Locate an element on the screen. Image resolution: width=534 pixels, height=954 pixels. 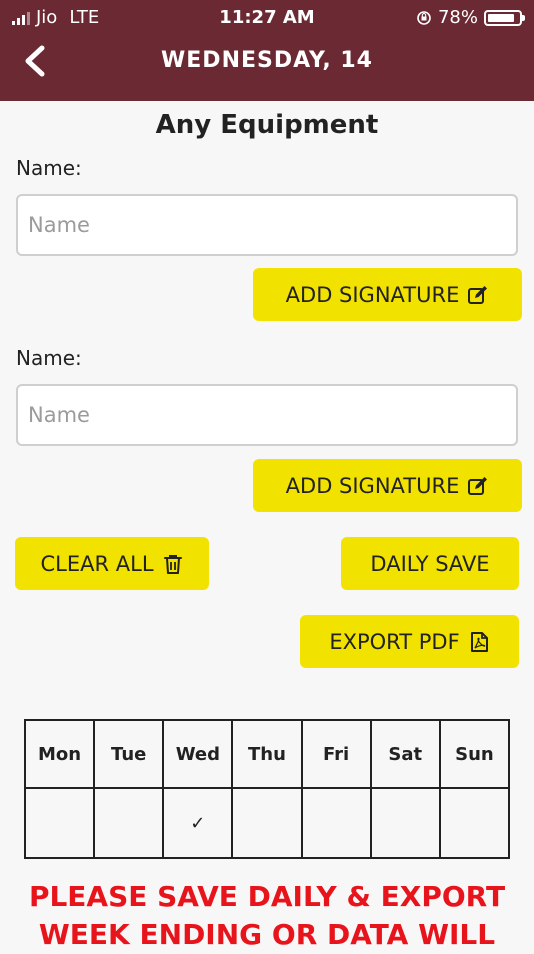
clear-all-button: CLEAR ALL is located at coordinates (112, 563).